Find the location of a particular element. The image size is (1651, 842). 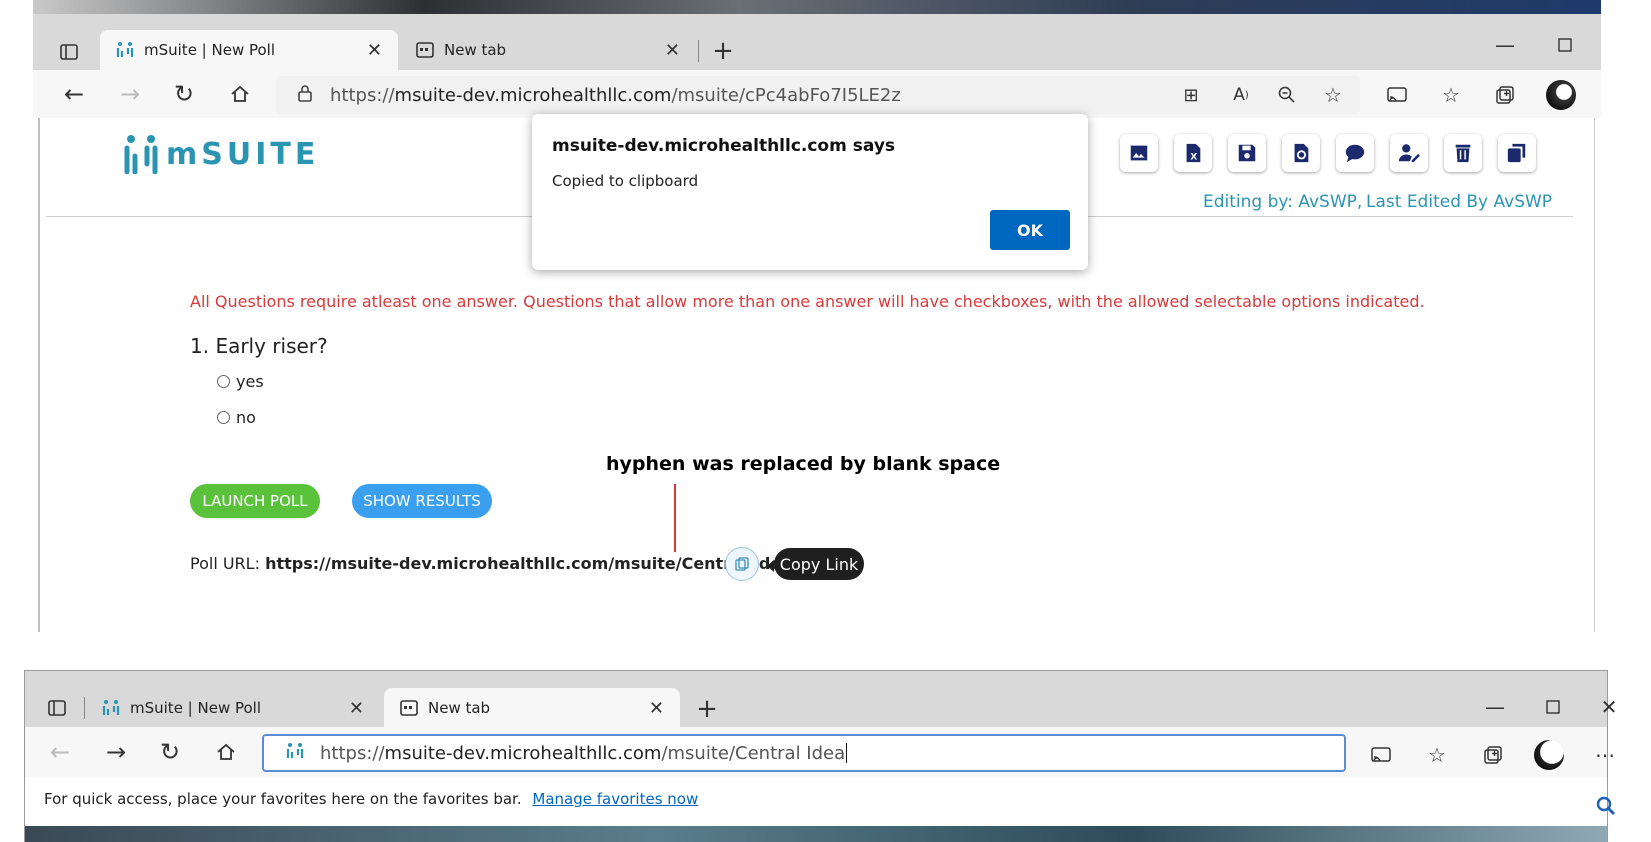

annotation-arrow-line is located at coordinates (675, 518).